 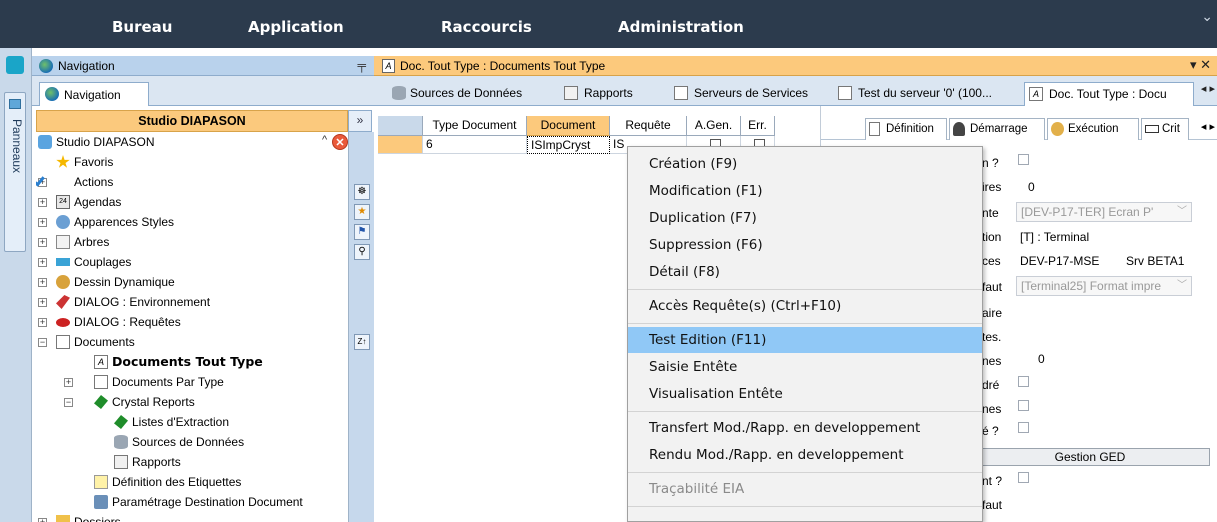 I want to click on tree-item: + DIALOG : Requêtes, so click(x=181, y=322).